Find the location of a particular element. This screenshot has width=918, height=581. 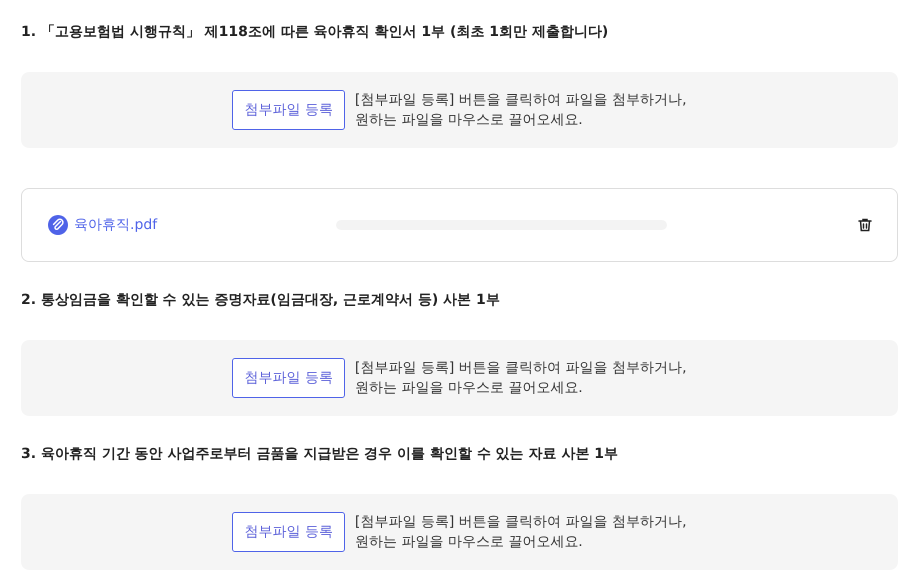

section-title: 2. 통상임금을 확인할 수 있는 증명자료(임금대장, 근로계약서 등) 사본 1부 is located at coordinates (261, 300).